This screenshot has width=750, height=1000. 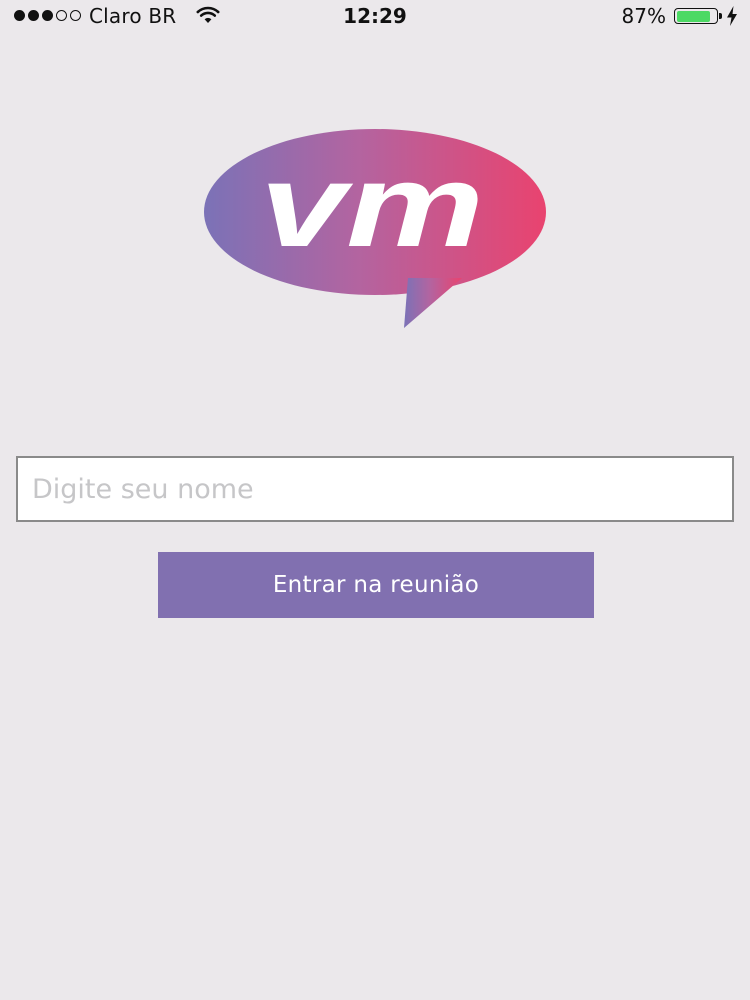 I want to click on vm-logo: vm, so click(x=375, y=228).